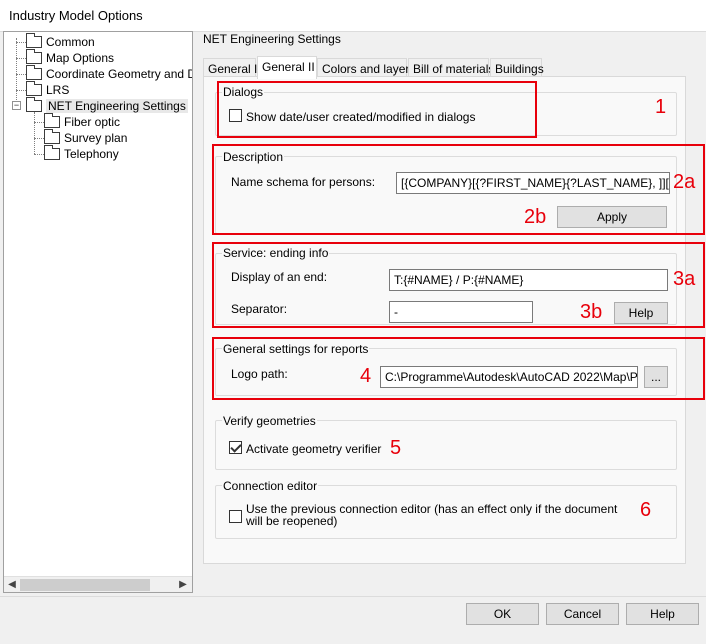 The image size is (706, 644). Describe the element at coordinates (582, 614) in the screenshot. I see `cancel-button: Cancel` at that location.